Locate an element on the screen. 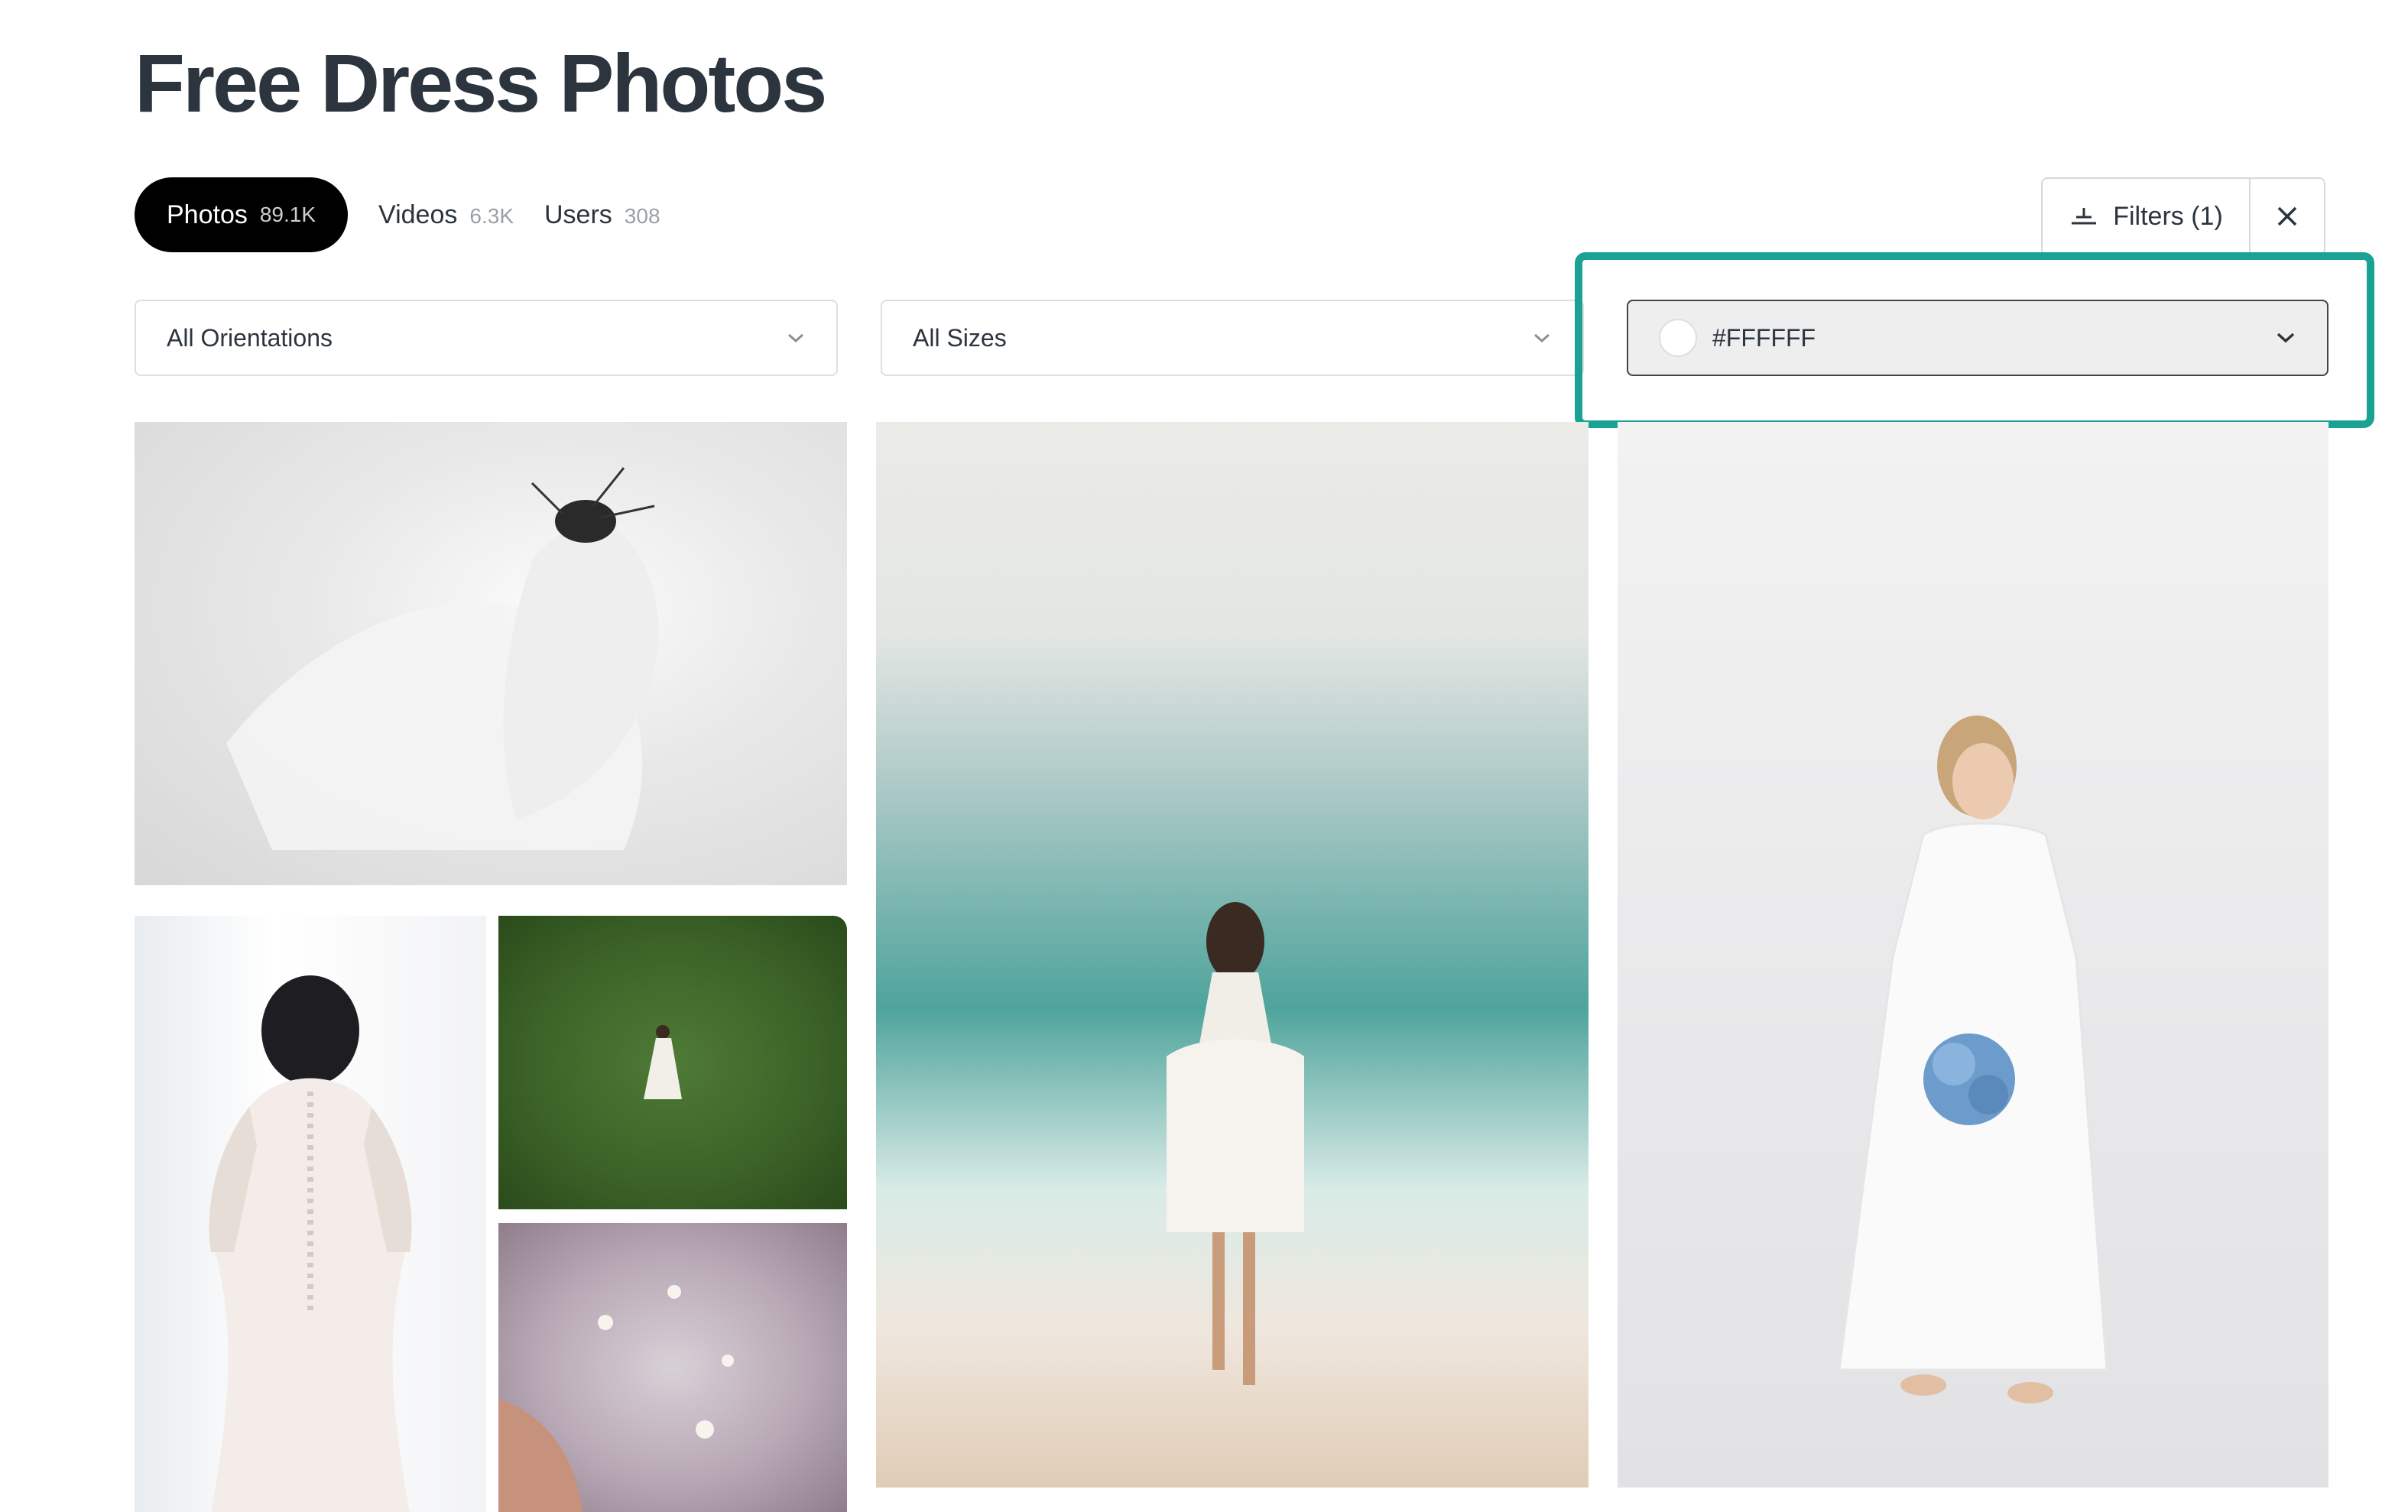 This screenshot has width=2408, height=1512. orientation-select: All Orientations is located at coordinates (487, 338).